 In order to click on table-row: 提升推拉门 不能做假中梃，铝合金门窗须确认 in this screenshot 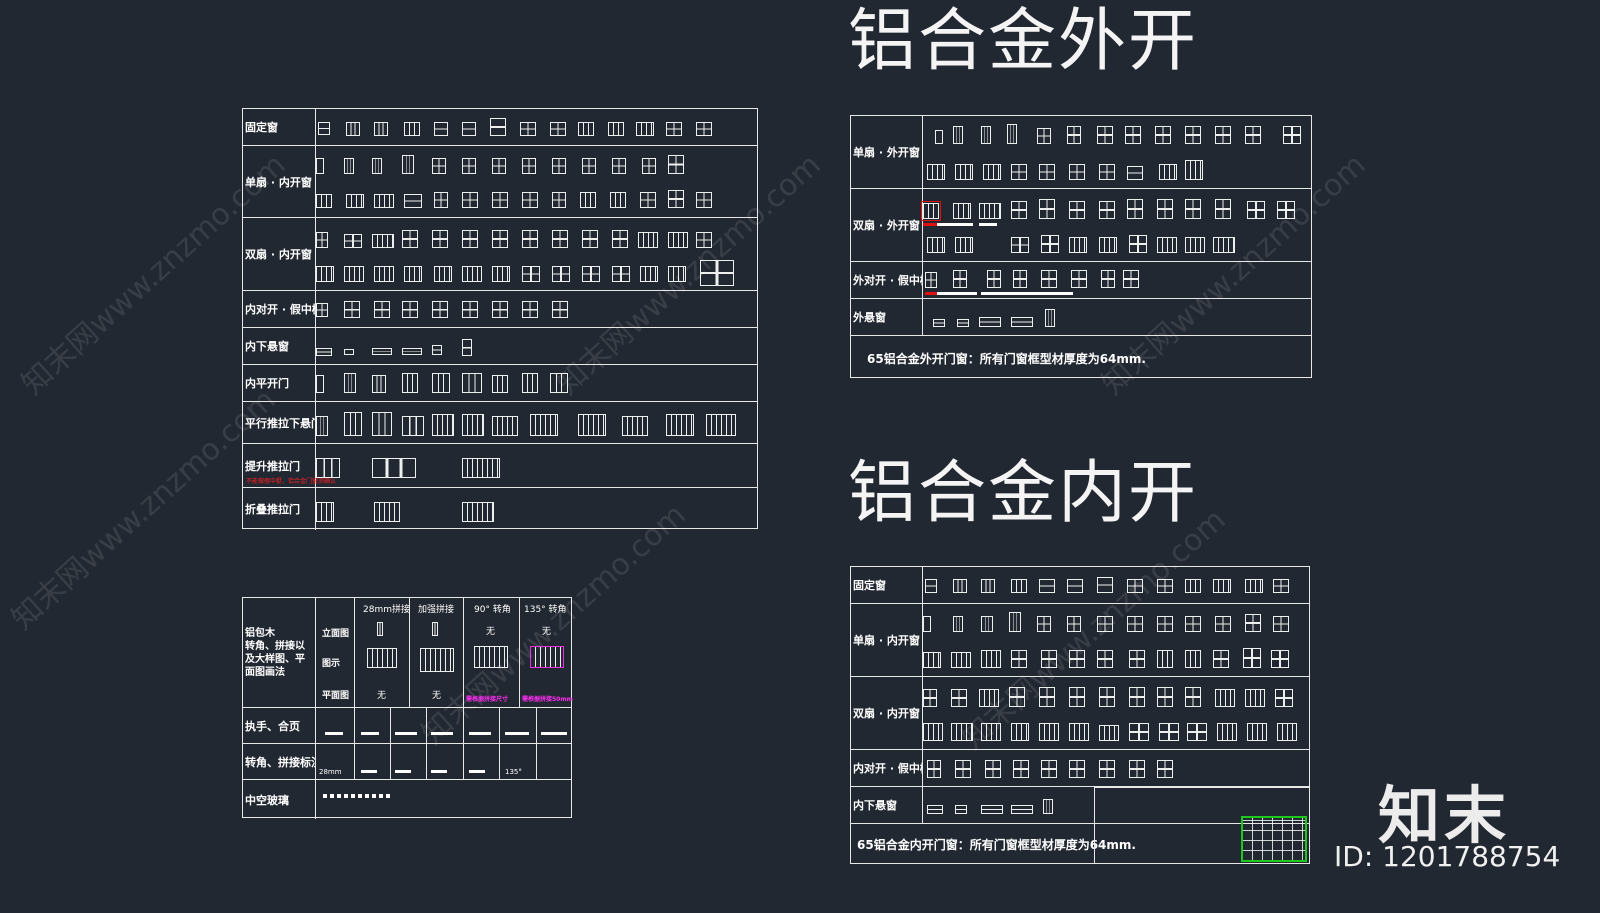, I will do `click(500, 466)`.